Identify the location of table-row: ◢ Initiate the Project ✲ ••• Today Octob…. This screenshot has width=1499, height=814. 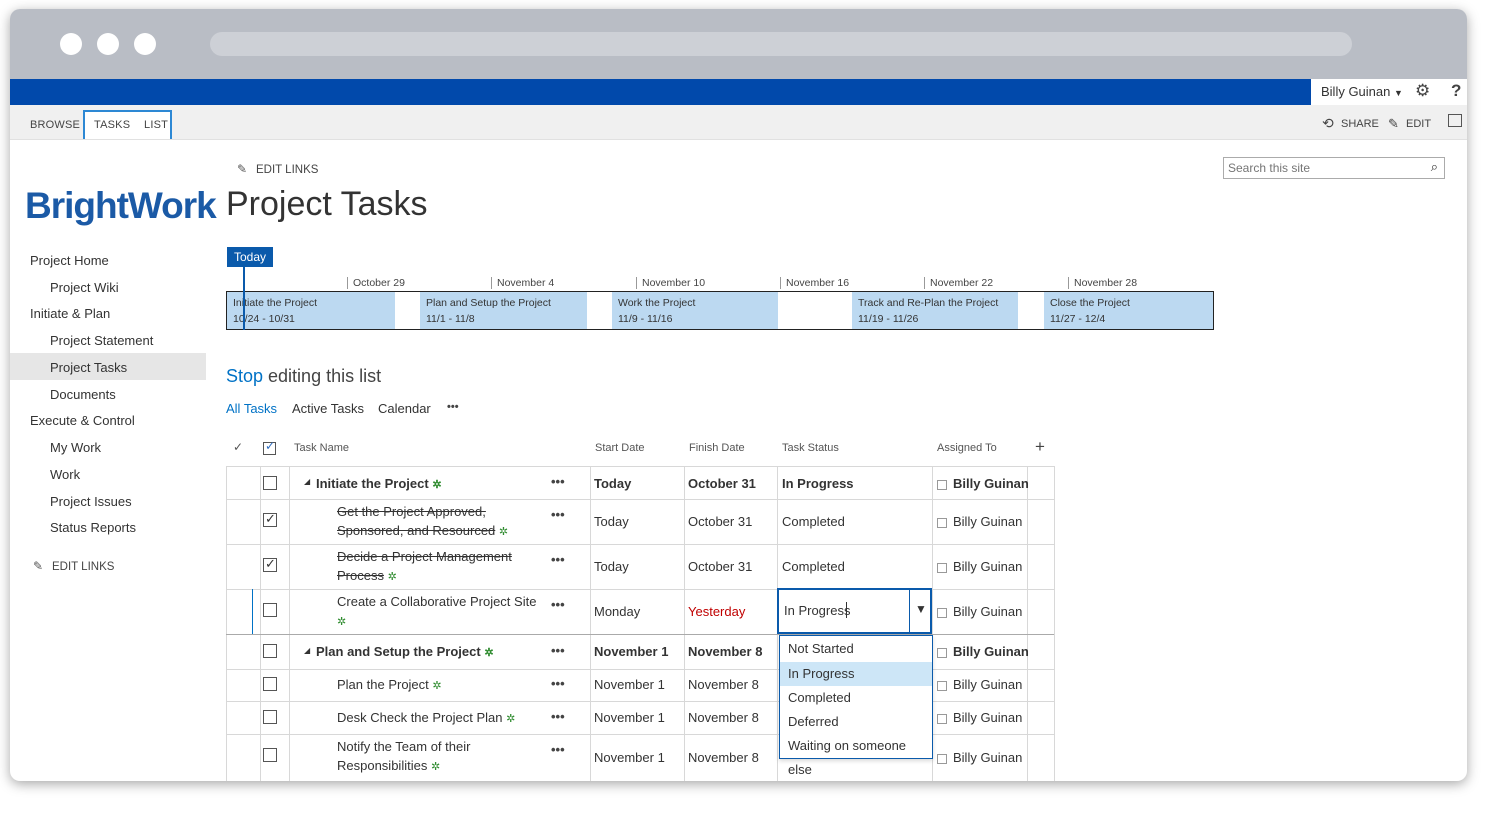
(640, 483).